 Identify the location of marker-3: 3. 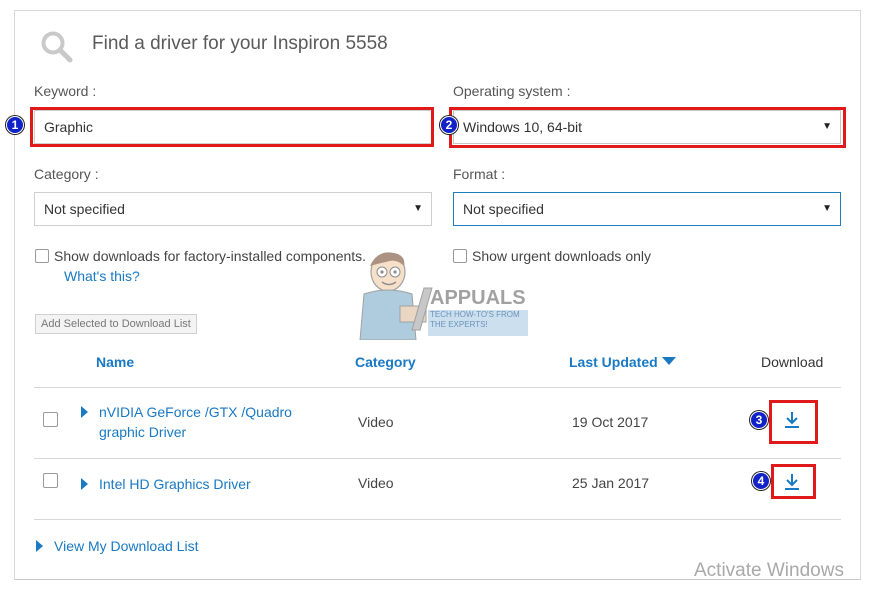
(759, 420).